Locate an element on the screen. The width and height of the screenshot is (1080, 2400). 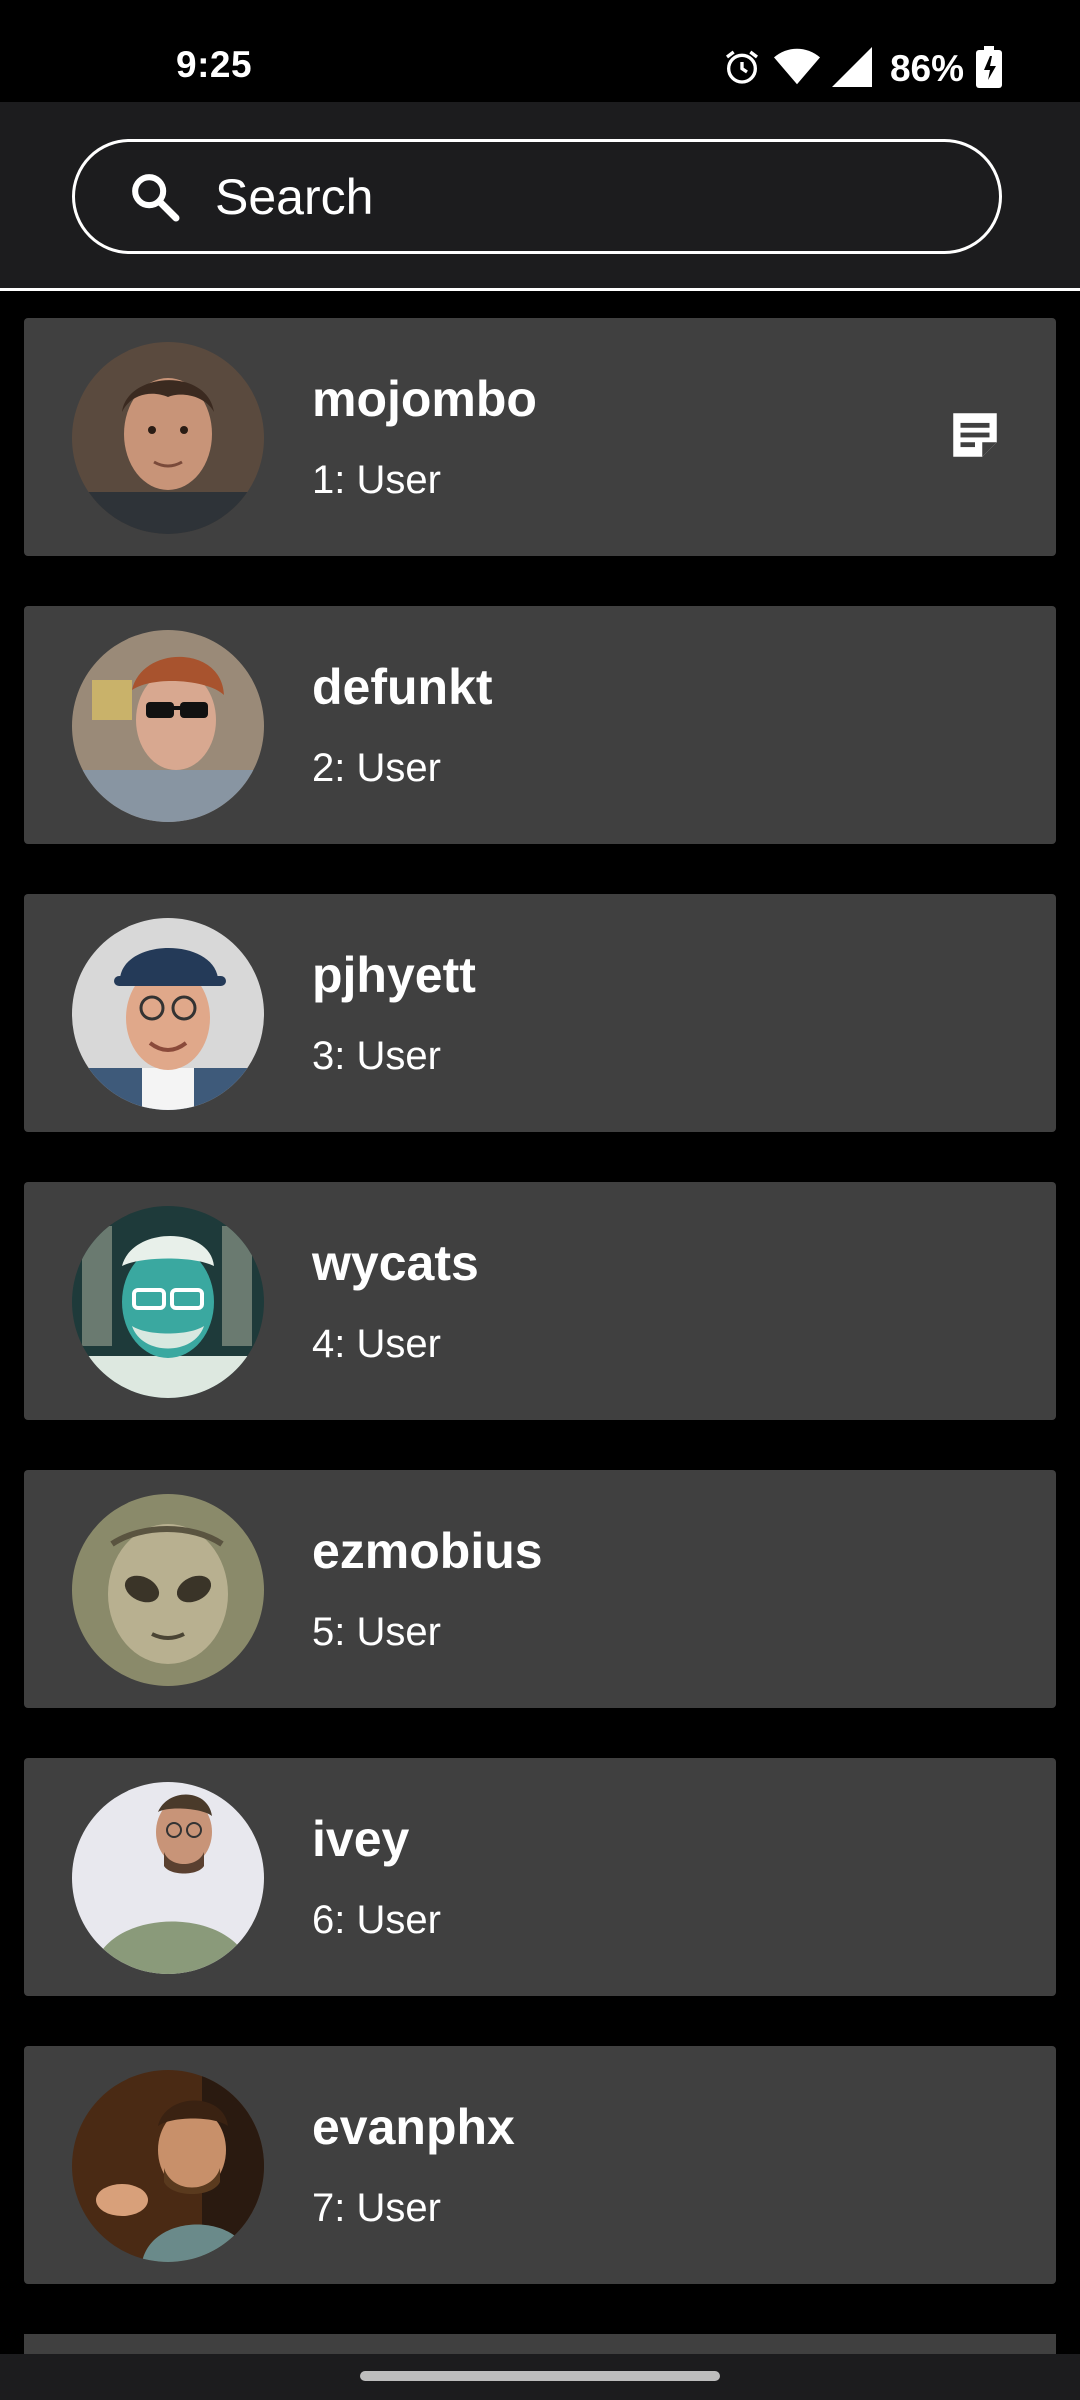
navigation-bar is located at coordinates (540, 2377).